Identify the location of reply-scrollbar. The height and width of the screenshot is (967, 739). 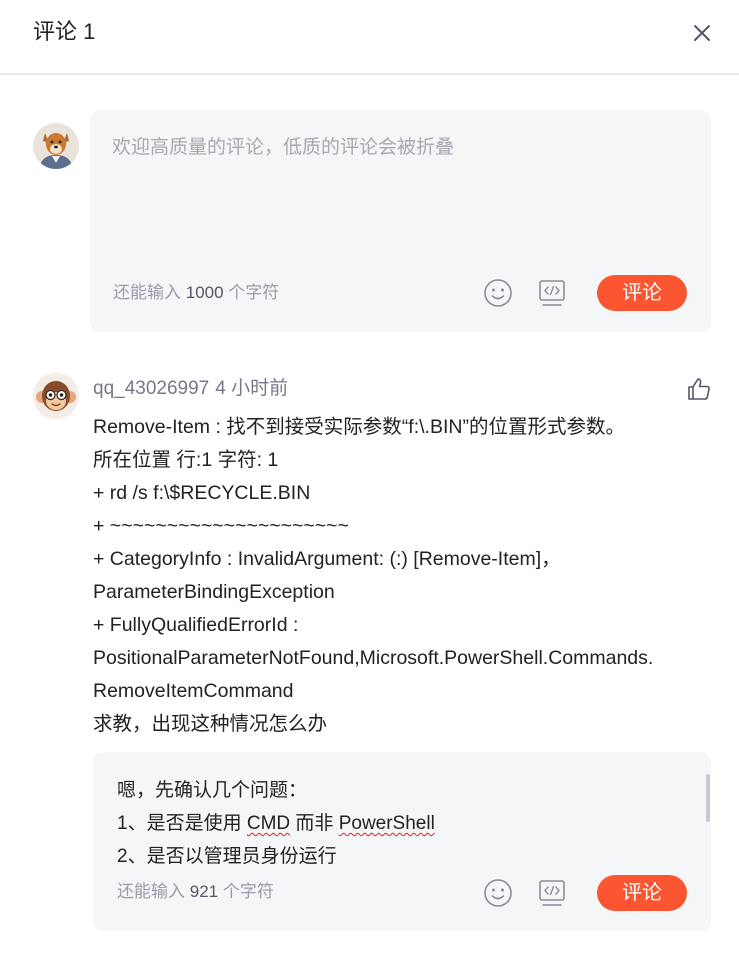
(708, 798).